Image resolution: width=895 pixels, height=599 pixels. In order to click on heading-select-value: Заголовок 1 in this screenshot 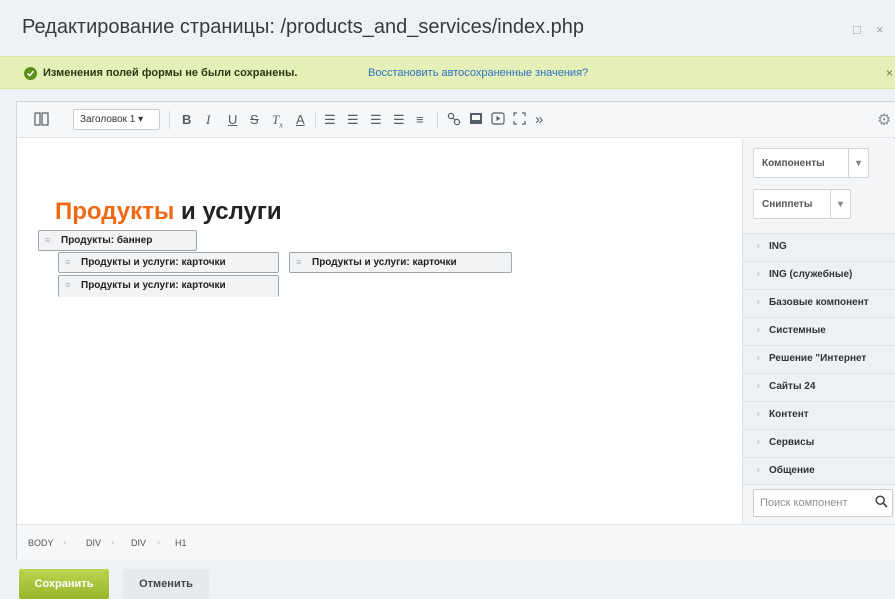, I will do `click(108, 119)`.